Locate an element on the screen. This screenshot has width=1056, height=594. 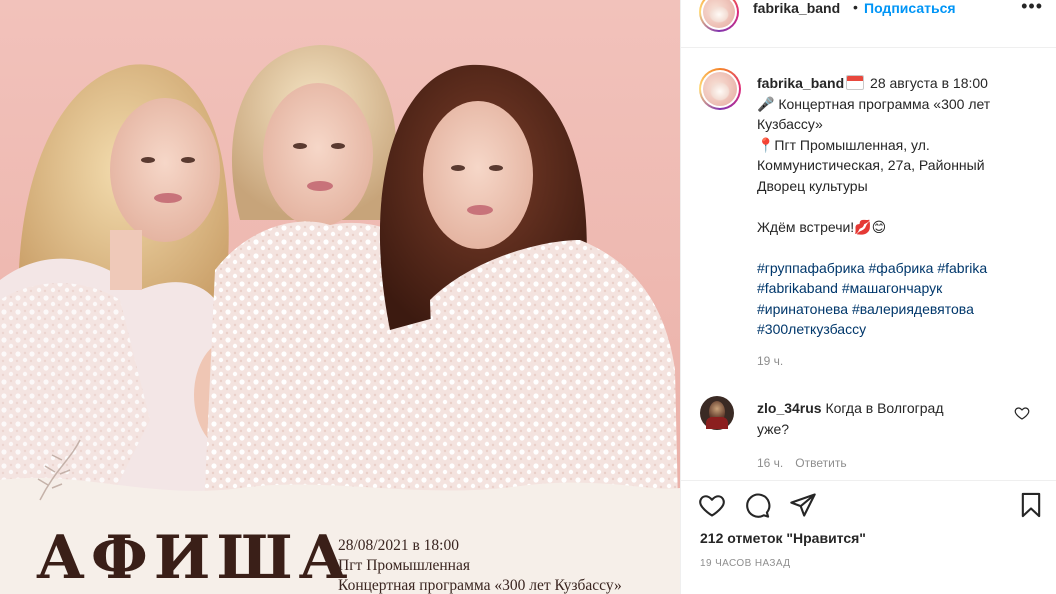
comment-item: zlo_34rus Когда в Волгоград уже? is located at coordinates (877, 418).